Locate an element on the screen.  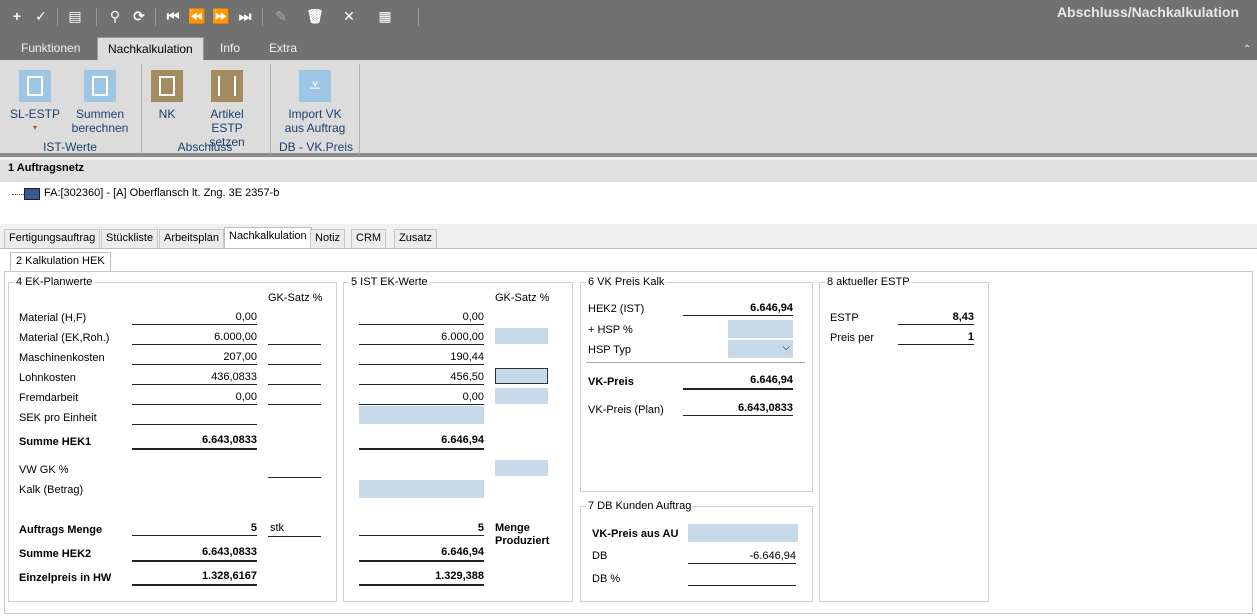
ist-maschinenkosten: 190,44 is located at coordinates (421, 357).